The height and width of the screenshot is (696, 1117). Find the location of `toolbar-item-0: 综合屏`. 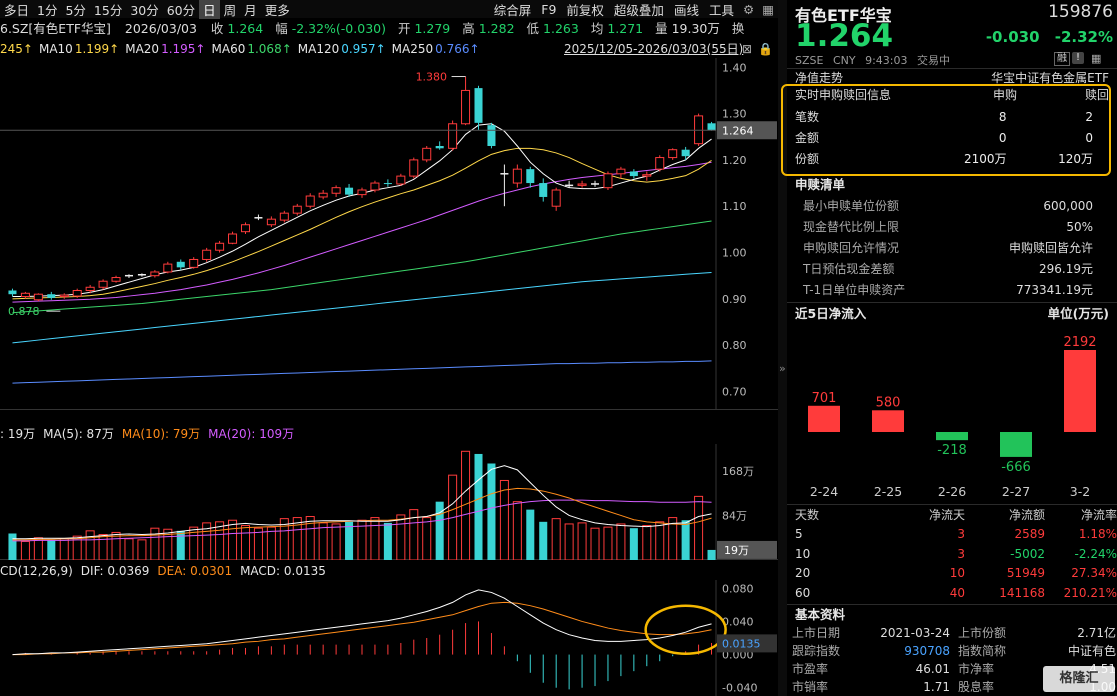

toolbar-item-0: 综合屏 is located at coordinates (513, 9).